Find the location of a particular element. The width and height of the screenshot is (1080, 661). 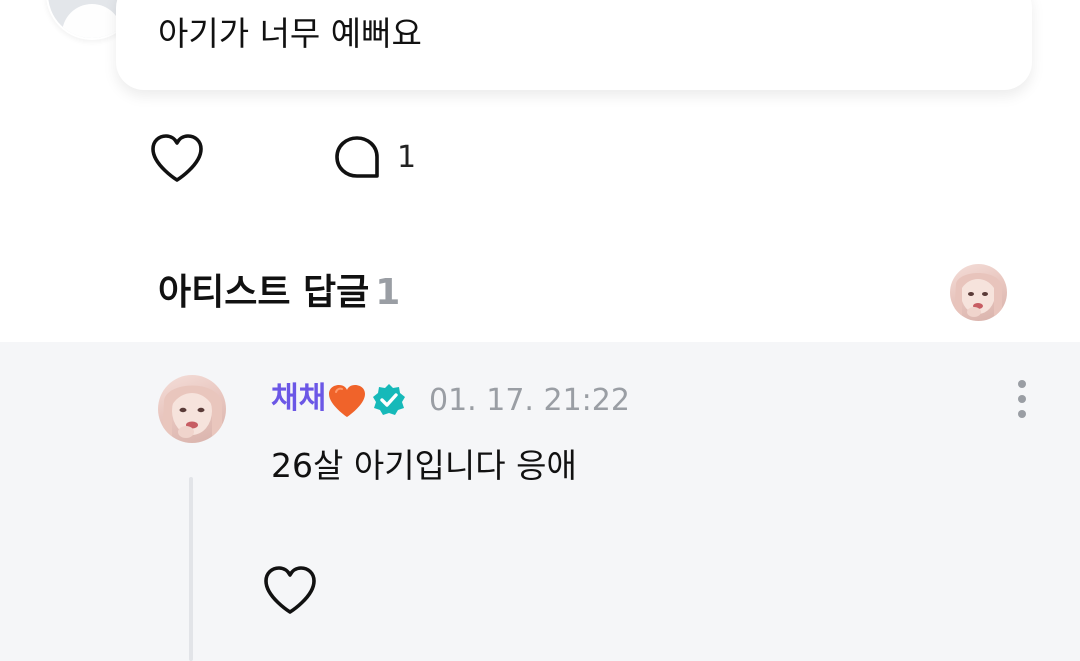

artist-reply-count: 1 is located at coordinates (388, 292).